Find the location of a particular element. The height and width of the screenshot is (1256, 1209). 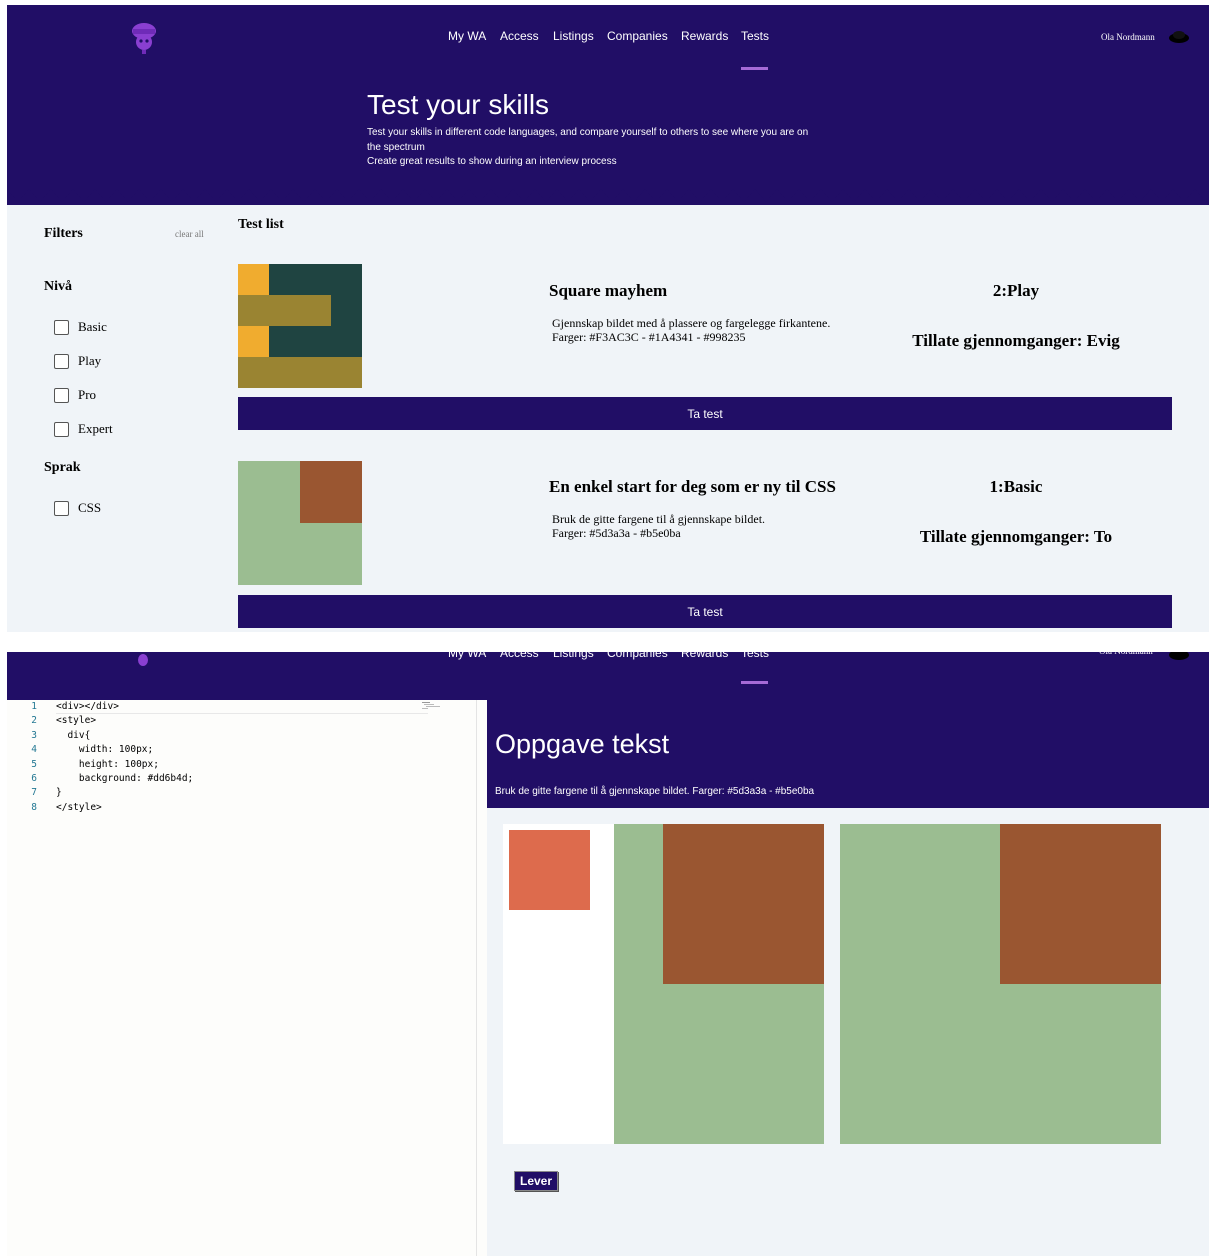

test-thumbnail-square-mayhem is located at coordinates (300, 326).